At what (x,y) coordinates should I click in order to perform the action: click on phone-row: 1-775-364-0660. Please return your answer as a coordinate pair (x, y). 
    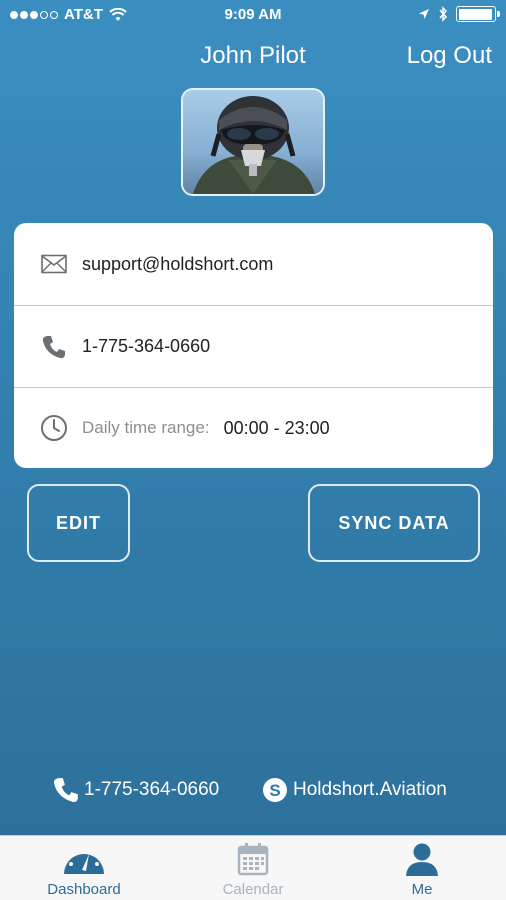
    Looking at the image, I should click on (253, 346).